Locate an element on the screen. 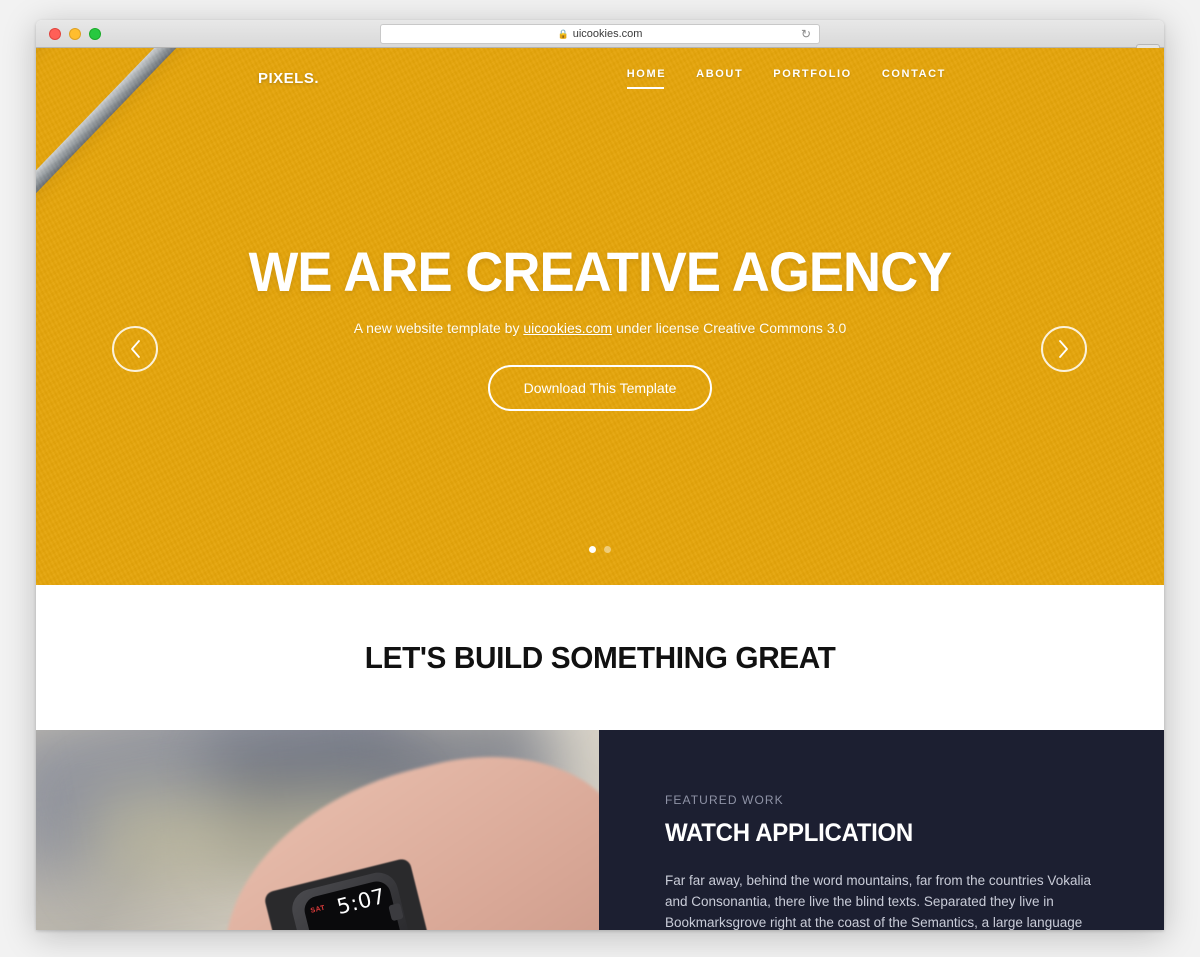 The image size is (1200, 957). address-bar-url: uicookies.com is located at coordinates (607, 34).